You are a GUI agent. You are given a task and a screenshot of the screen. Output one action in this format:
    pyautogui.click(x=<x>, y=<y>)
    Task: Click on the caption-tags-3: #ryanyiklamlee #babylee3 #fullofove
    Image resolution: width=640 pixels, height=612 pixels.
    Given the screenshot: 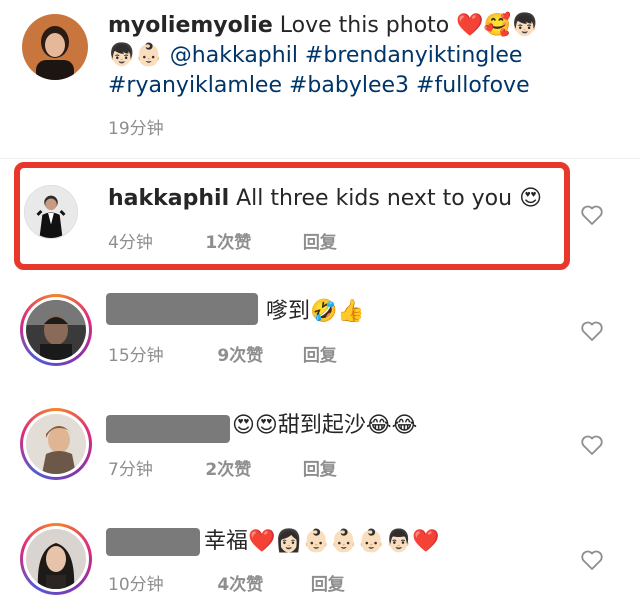 What is the action you would take?
    pyautogui.click(x=319, y=85)
    